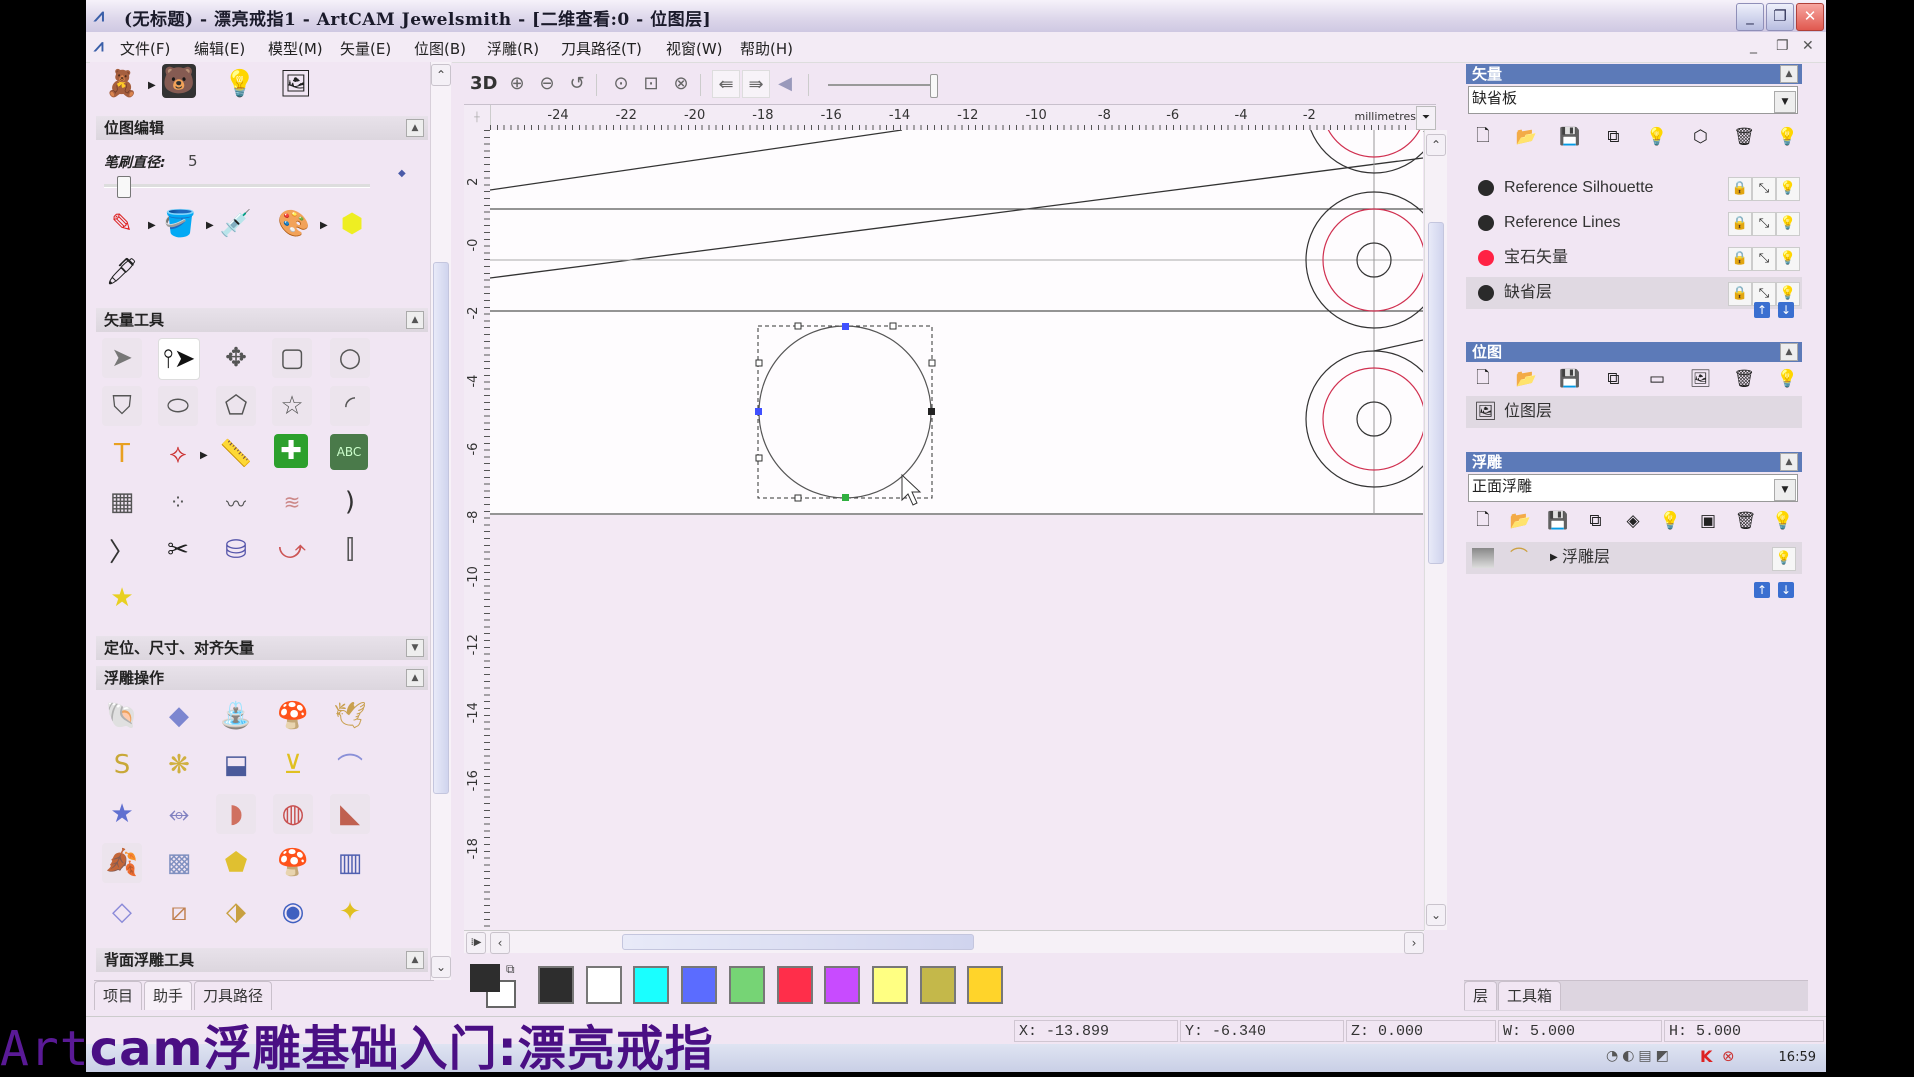 Image resolution: width=1914 pixels, height=1077 pixels. I want to click on array-copy-icon: ⁘, so click(178, 502).